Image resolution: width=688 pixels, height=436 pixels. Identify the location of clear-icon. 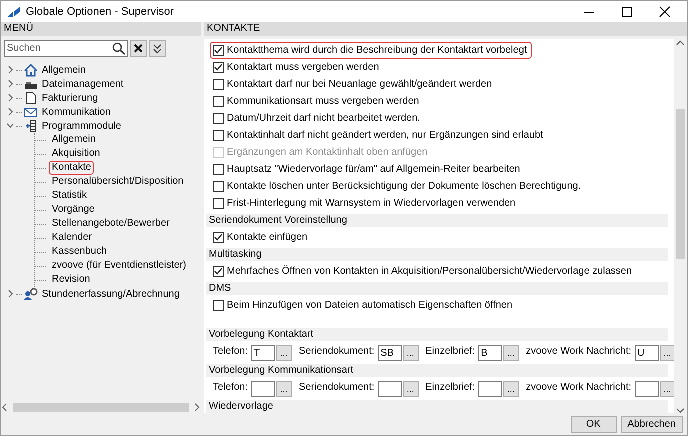
(138, 48).